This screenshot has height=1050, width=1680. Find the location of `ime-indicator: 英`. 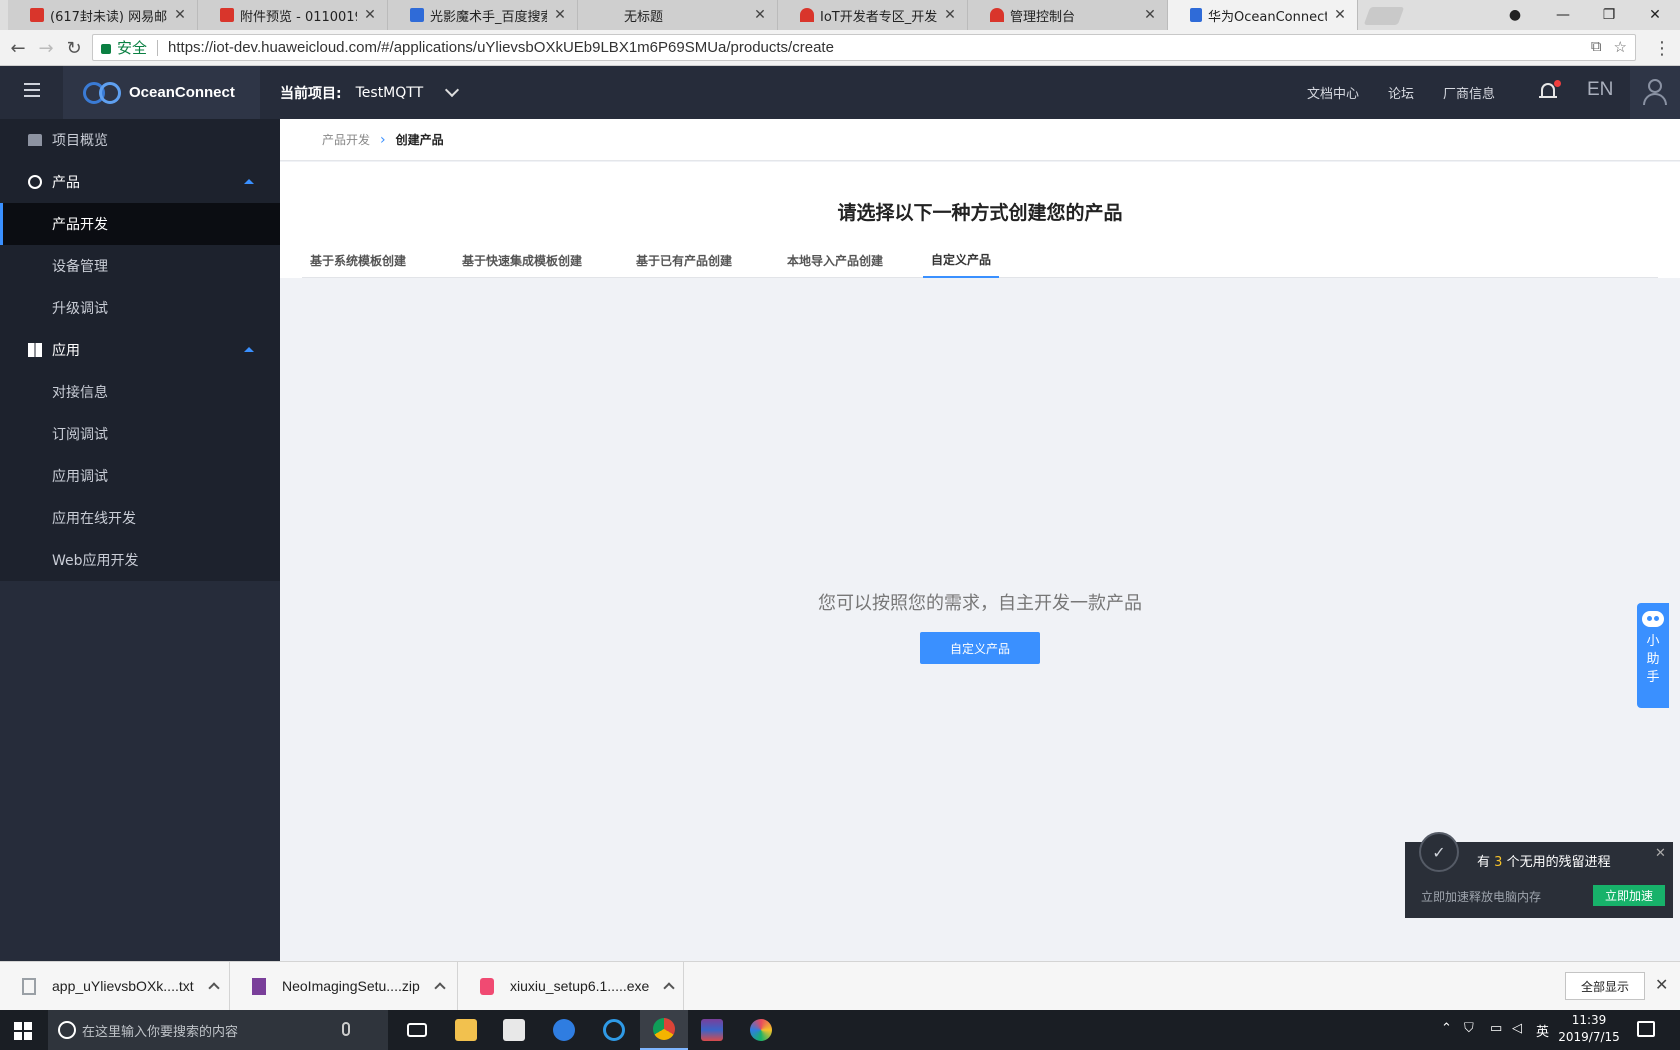

ime-indicator: 英 is located at coordinates (1542, 1030).